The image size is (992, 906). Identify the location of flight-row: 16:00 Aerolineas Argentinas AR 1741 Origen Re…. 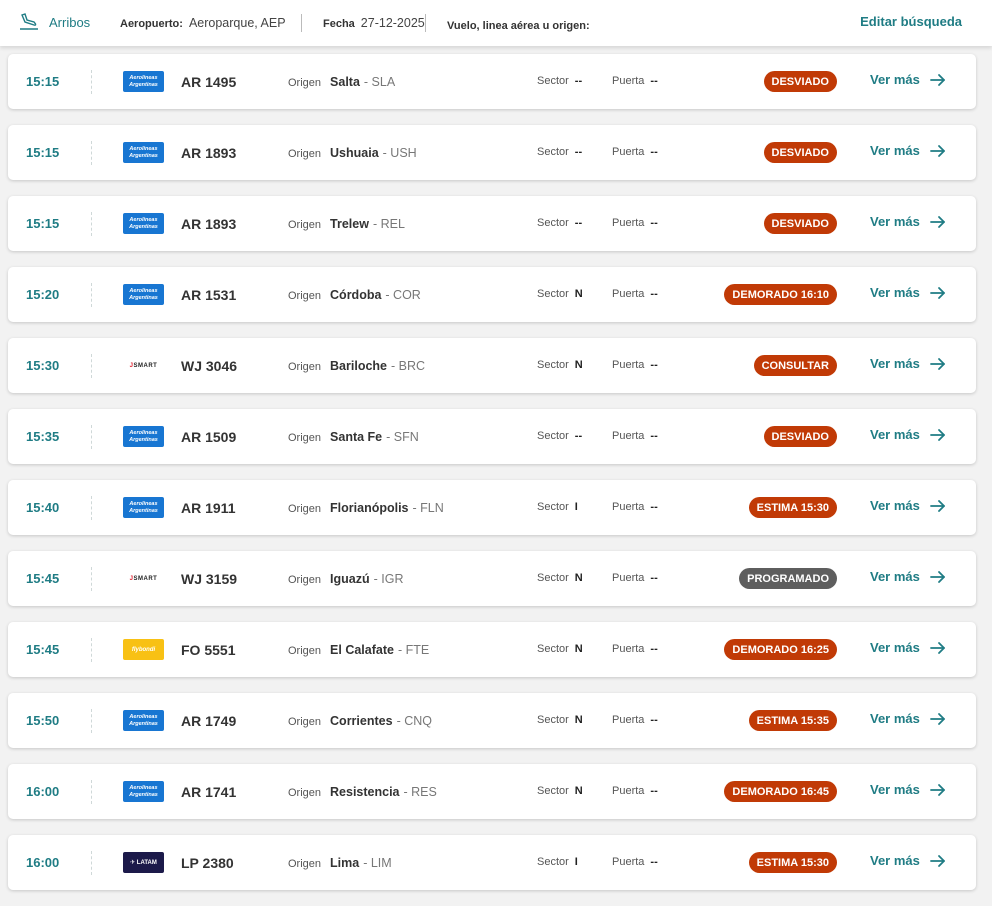
(492, 791).